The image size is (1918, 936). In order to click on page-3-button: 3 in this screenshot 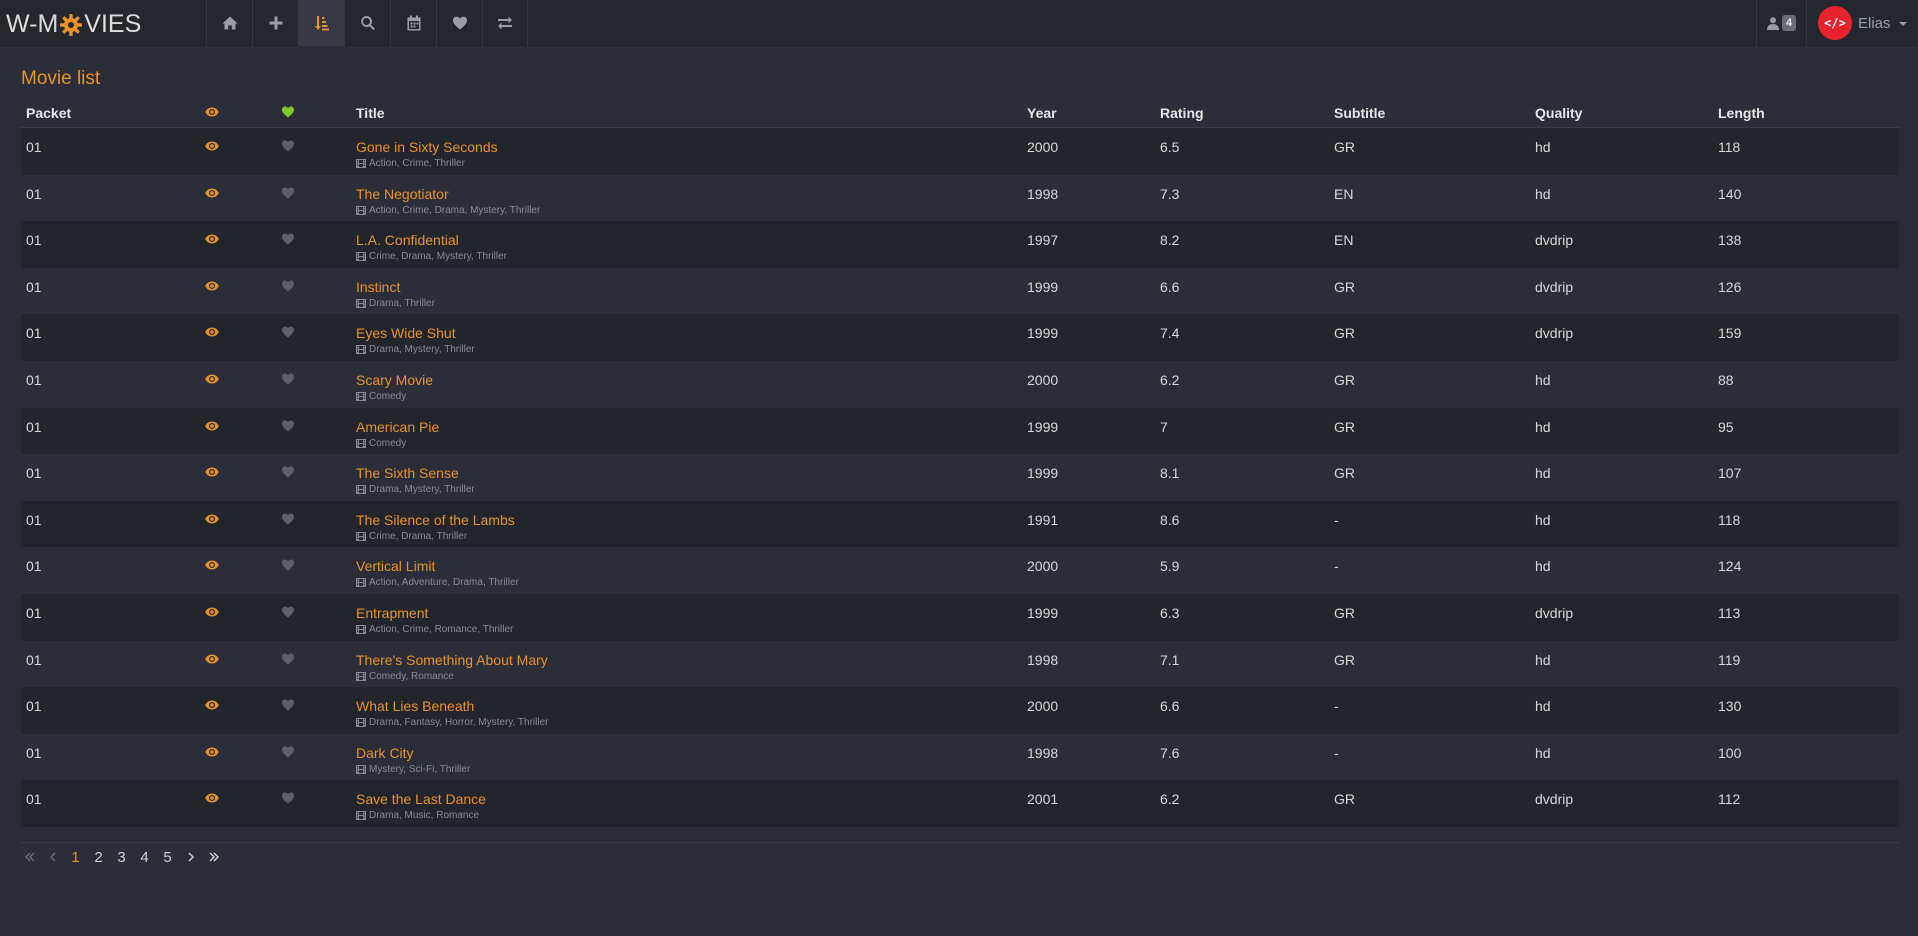, I will do `click(121, 857)`.